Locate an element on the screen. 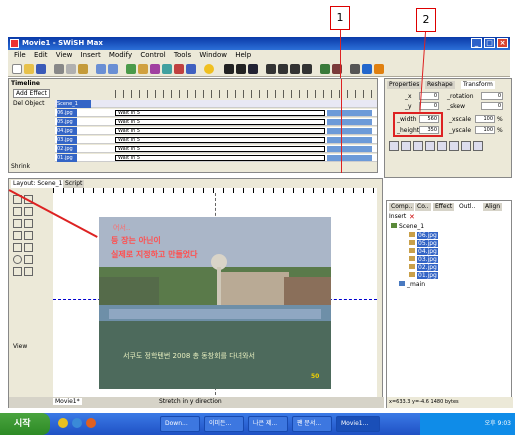  new-file-icon is located at coordinates (17, 69).